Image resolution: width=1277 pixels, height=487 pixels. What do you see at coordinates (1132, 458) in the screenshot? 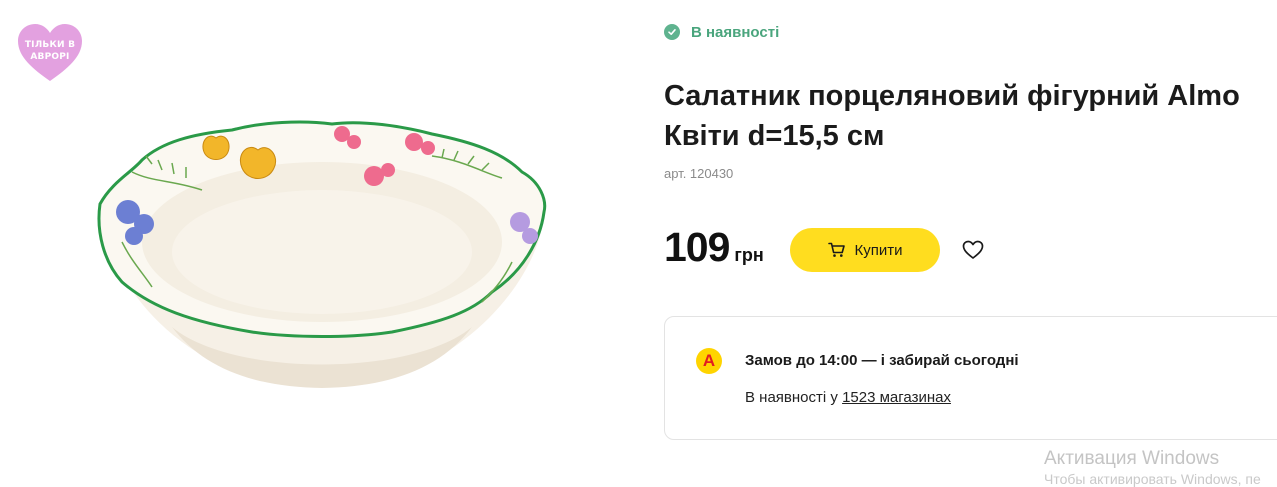
I see `windows-activation-title: Активация Windows` at bounding box center [1132, 458].